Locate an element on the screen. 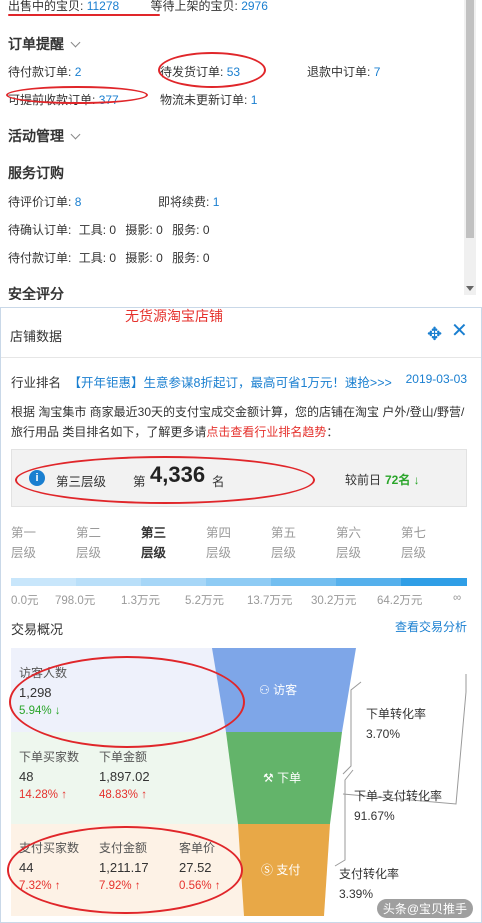 This screenshot has width=482, height=923. security-section-title: 安全评分 is located at coordinates (36, 293).